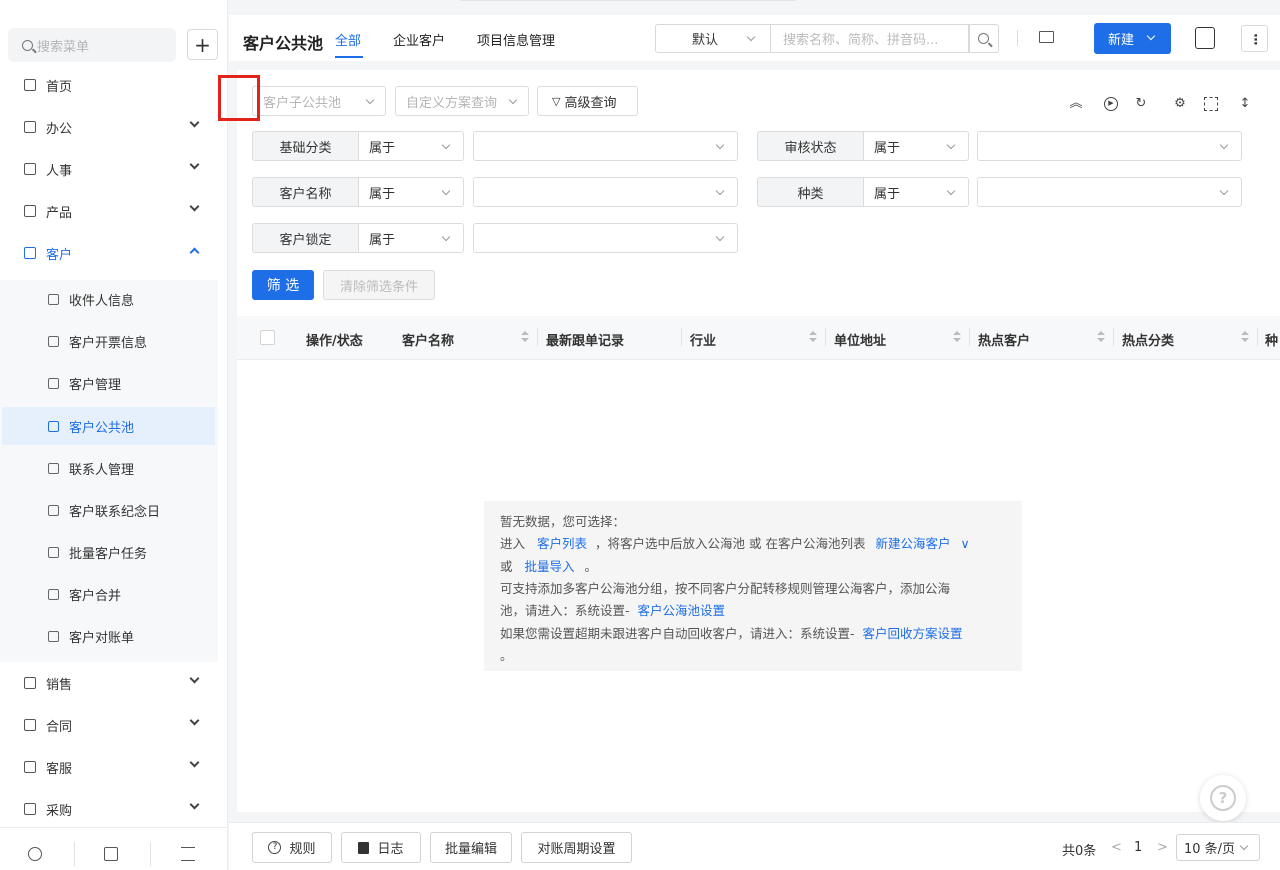 Image resolution: width=1280 pixels, height=870 pixels. I want to click on submenu-customer-management: 客户管理, so click(109, 383).